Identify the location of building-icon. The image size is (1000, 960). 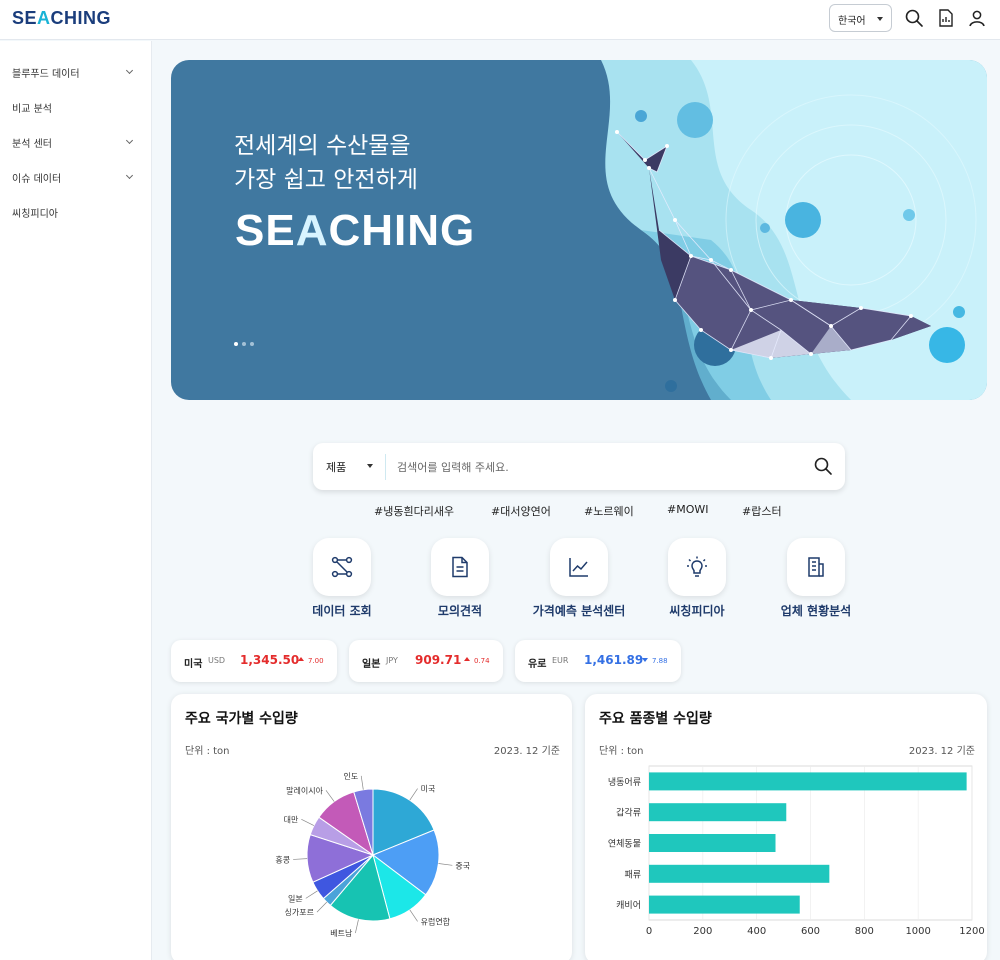
(816, 567).